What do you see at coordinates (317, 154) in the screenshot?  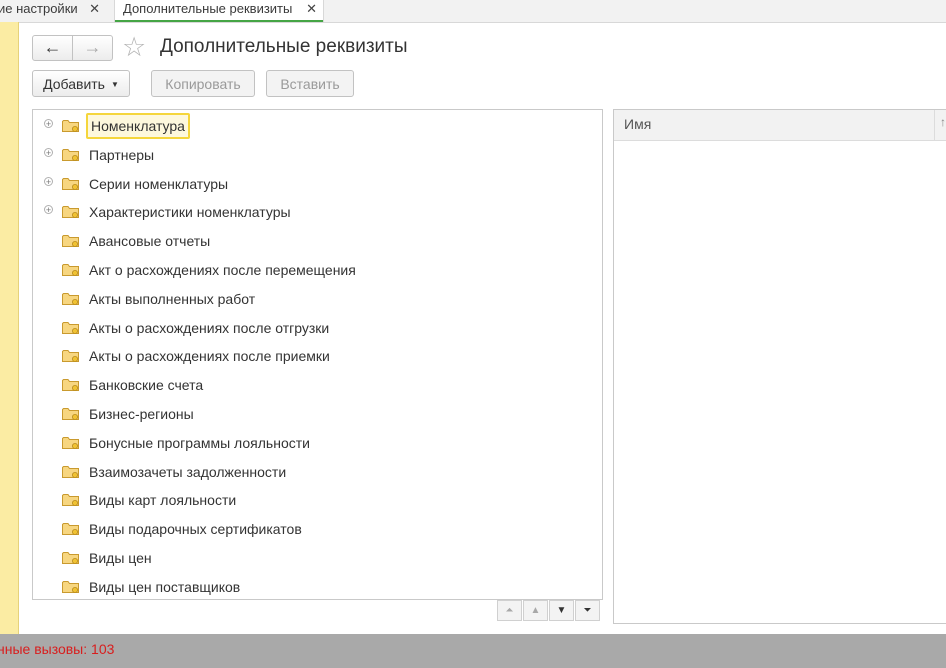 I see `tree-row: + Партнеры` at bounding box center [317, 154].